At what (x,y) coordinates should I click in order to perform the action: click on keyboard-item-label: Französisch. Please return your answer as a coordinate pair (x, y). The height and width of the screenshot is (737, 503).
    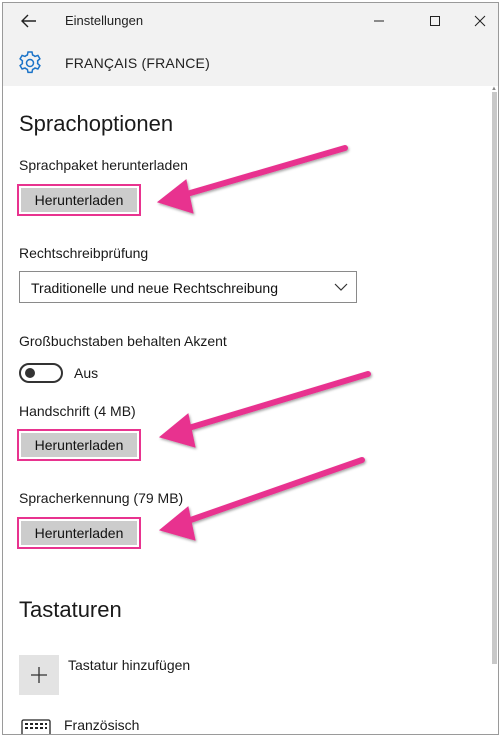
    Looking at the image, I should click on (101, 725).